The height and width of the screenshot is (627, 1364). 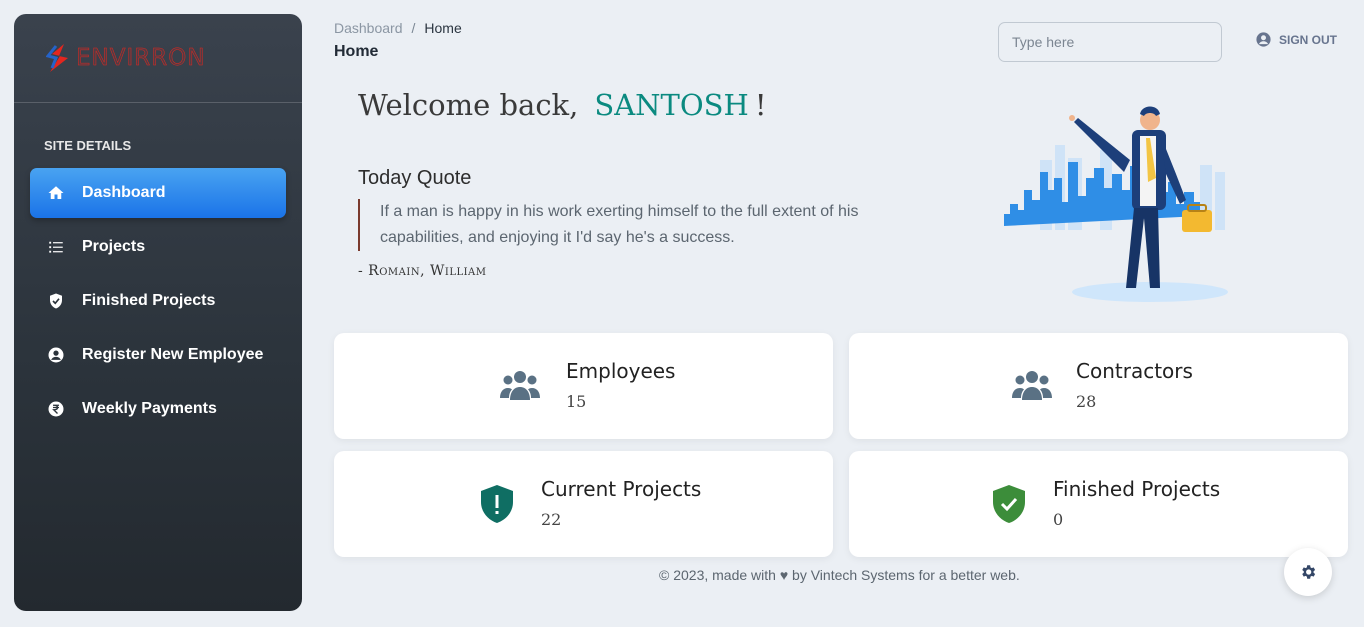 I want to click on quote-heading: Today Quote, so click(x=415, y=178).